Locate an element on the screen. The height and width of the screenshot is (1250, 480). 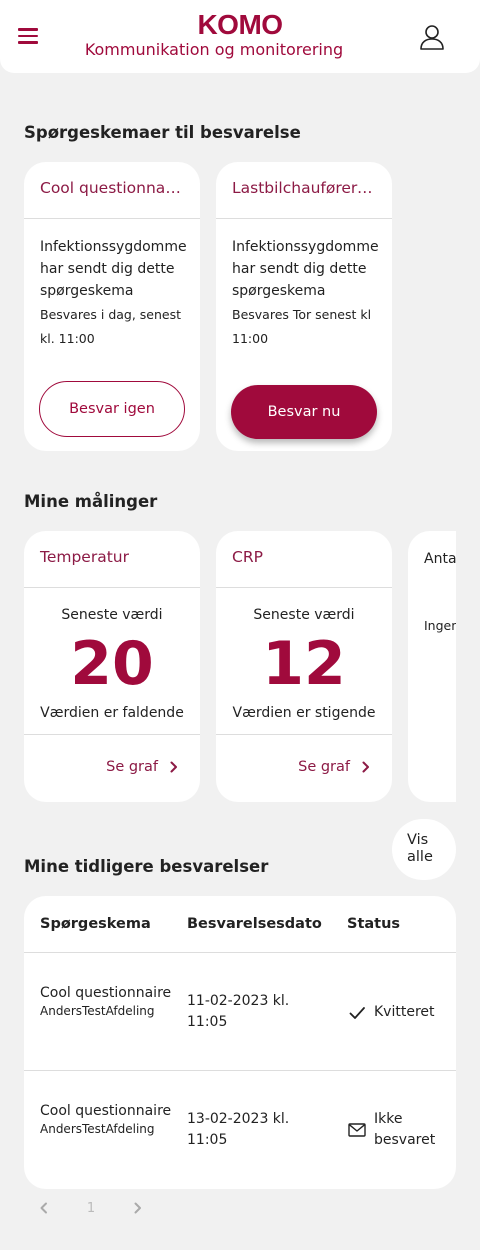
row-date: 13-02-2023 kl. 11:05 is located at coordinates (238, 1129).